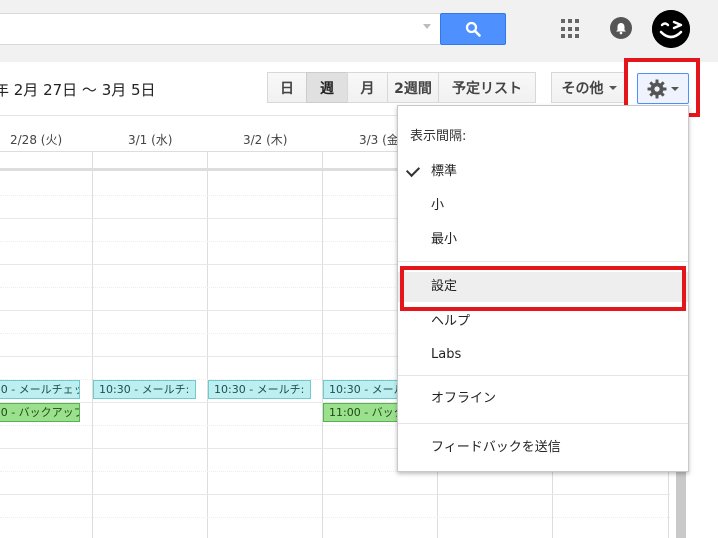  I want to click on menu-item-label: Labs, so click(446, 354).